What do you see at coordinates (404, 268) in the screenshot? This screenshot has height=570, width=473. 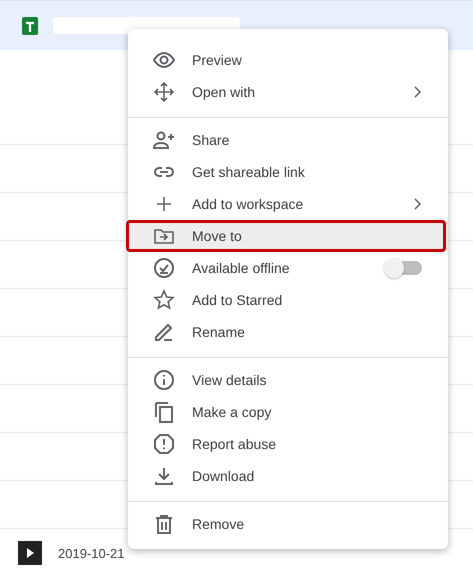 I see `toggle-switch` at bounding box center [404, 268].